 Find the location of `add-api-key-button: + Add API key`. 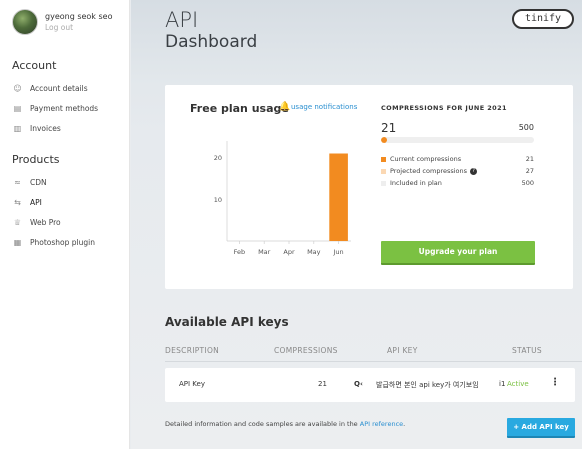

add-api-key-button: + Add API key is located at coordinates (541, 428).